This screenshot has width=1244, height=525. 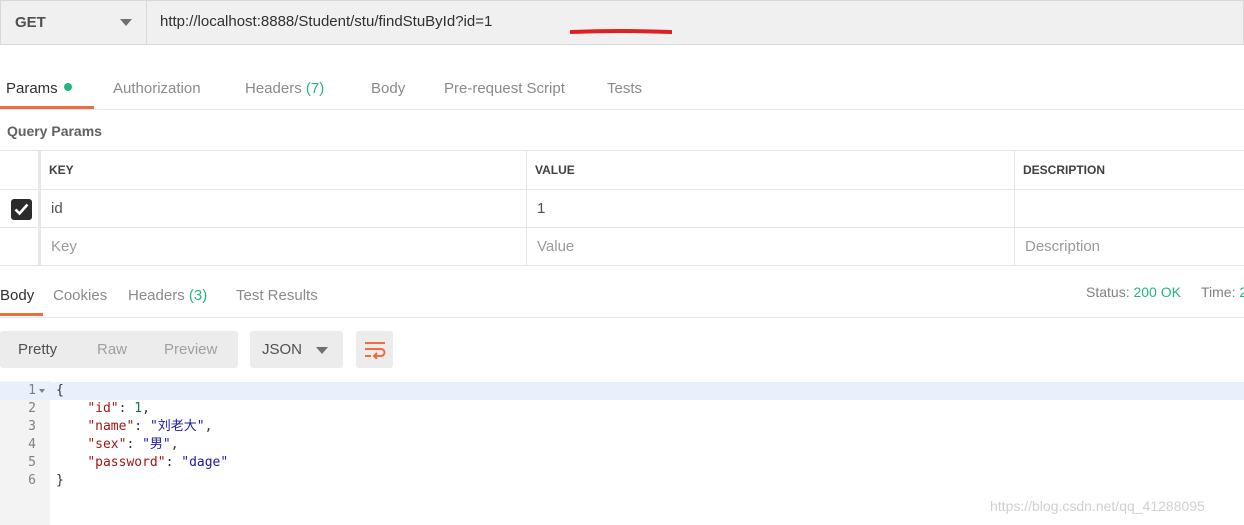 What do you see at coordinates (1129, 208) in the screenshot?
I see `param-description-cell` at bounding box center [1129, 208].